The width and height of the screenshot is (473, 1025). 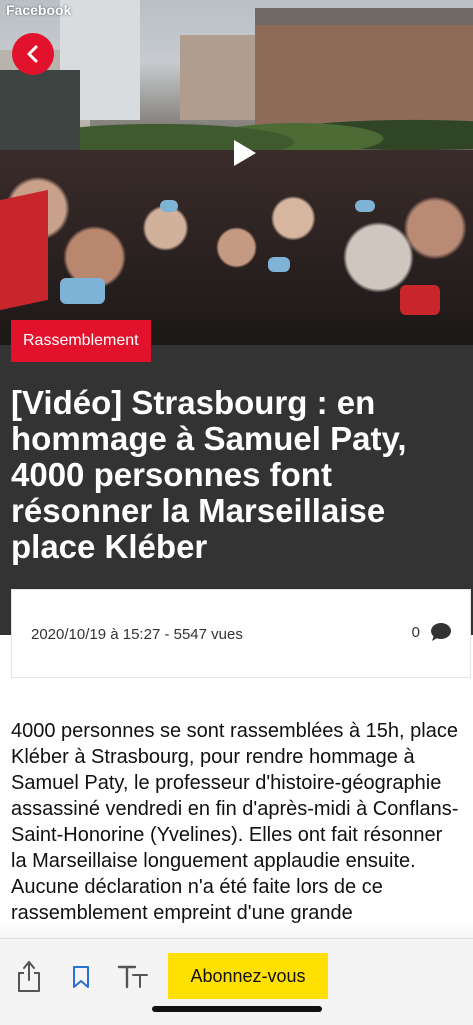 What do you see at coordinates (133, 976) in the screenshot?
I see `text-size-icon` at bounding box center [133, 976].